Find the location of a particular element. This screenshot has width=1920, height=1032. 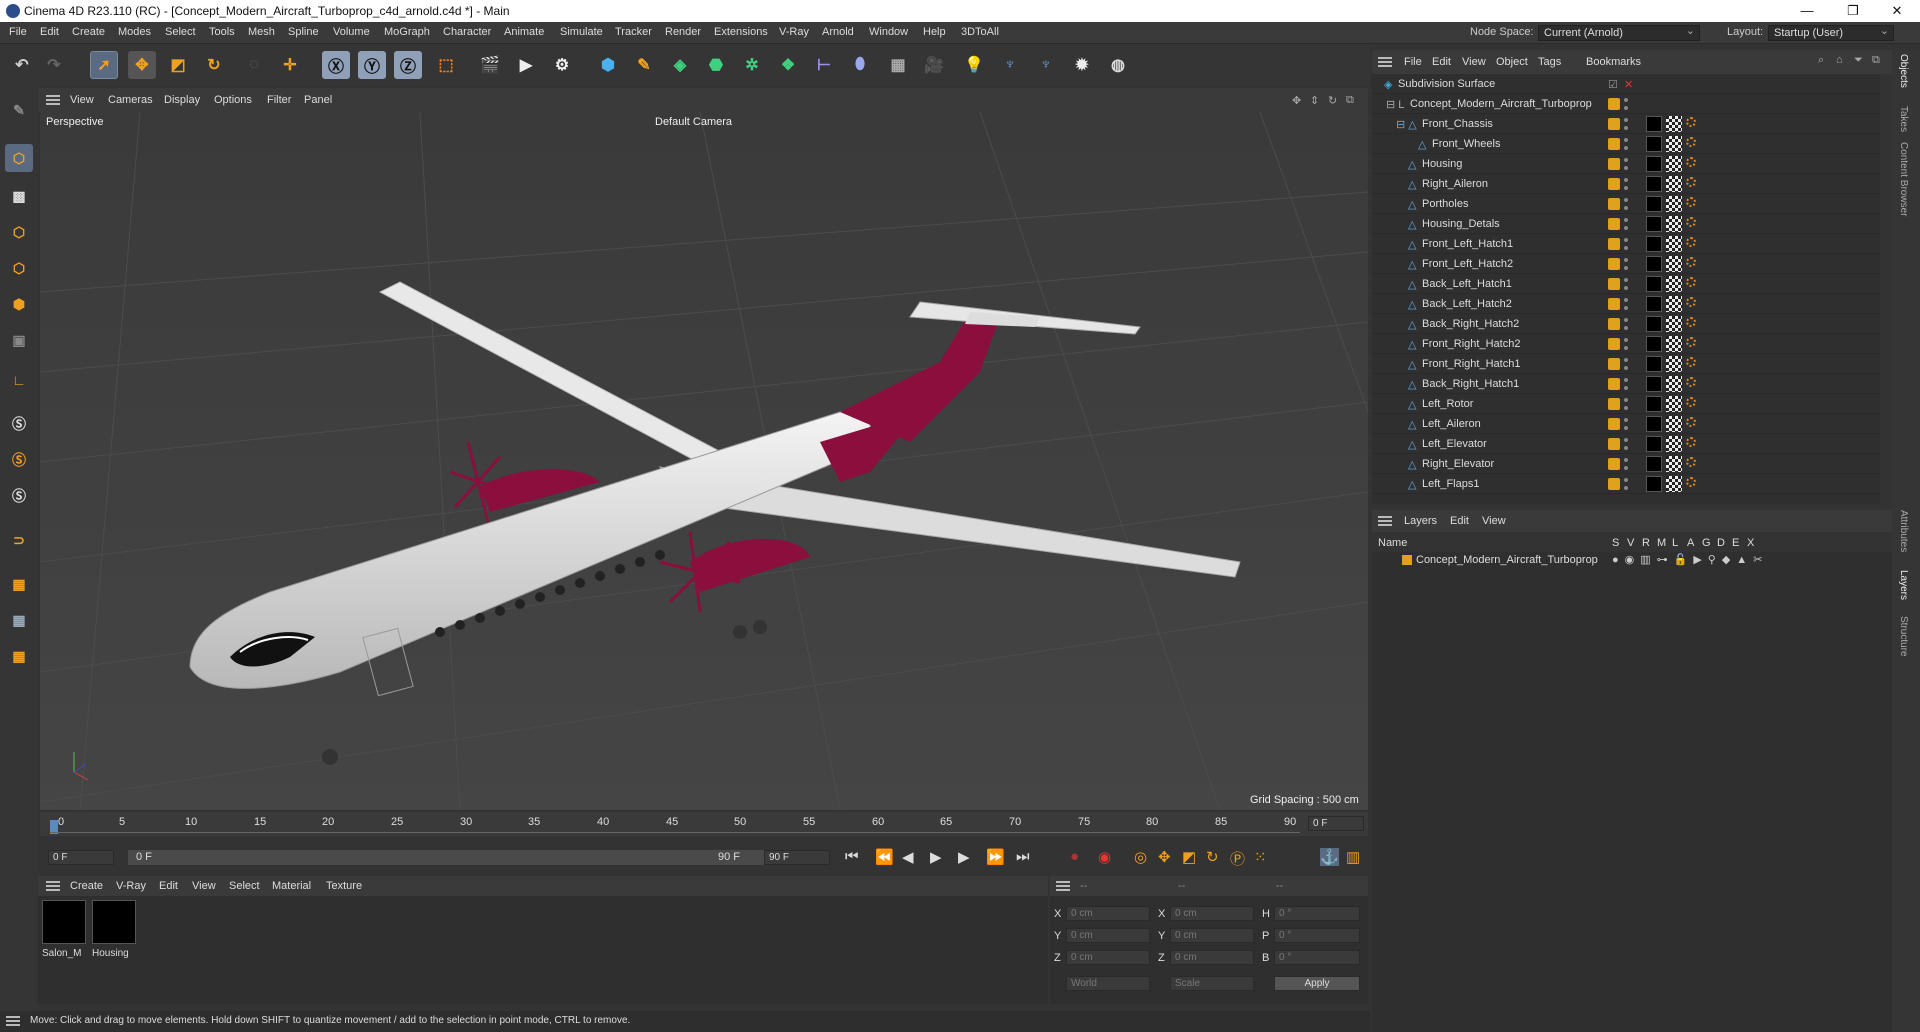

objects-menu-bookmarks: Bookmarks is located at coordinates (1613, 62).